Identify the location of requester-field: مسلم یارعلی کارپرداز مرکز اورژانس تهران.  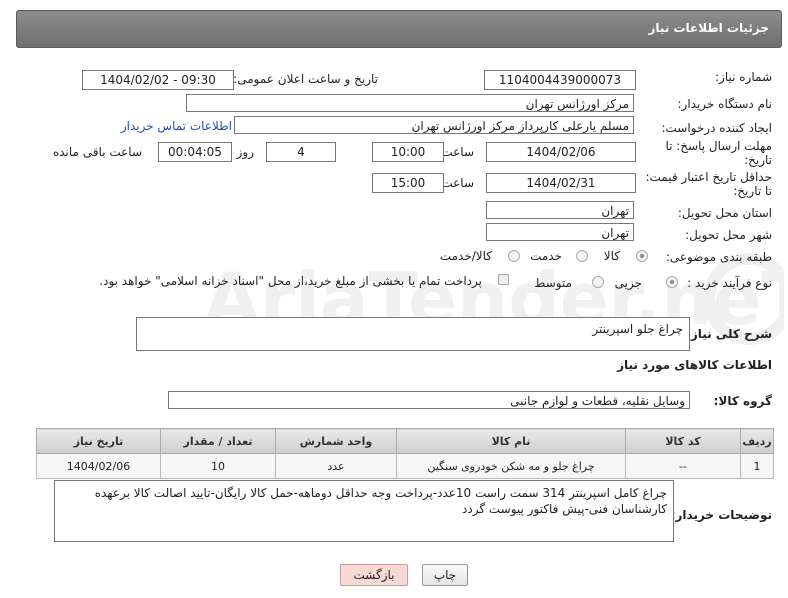
(434, 125).